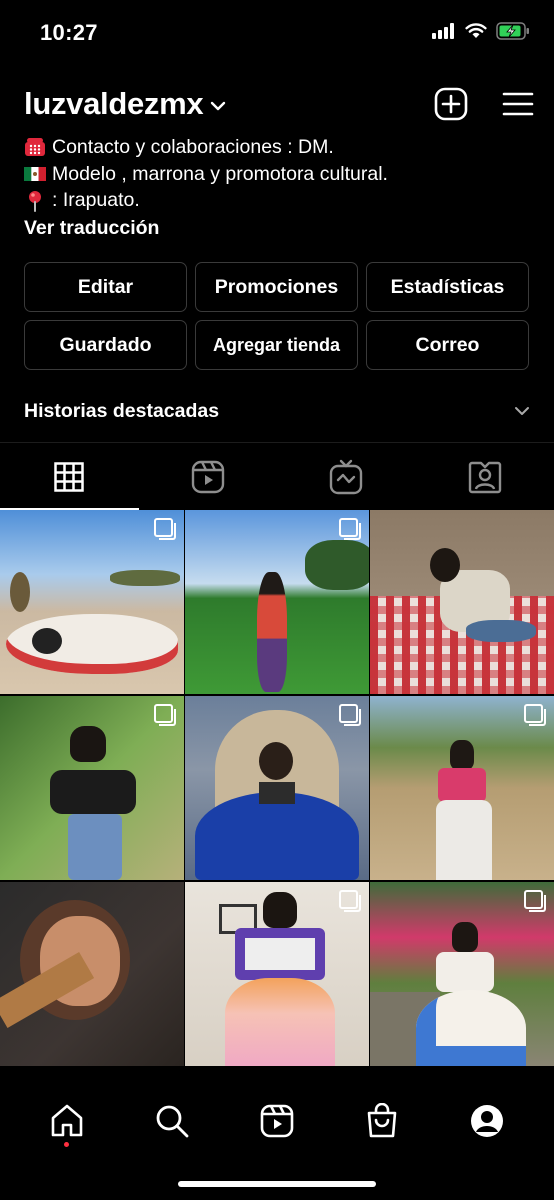  I want to click on status-time: 10:27, so click(69, 32).